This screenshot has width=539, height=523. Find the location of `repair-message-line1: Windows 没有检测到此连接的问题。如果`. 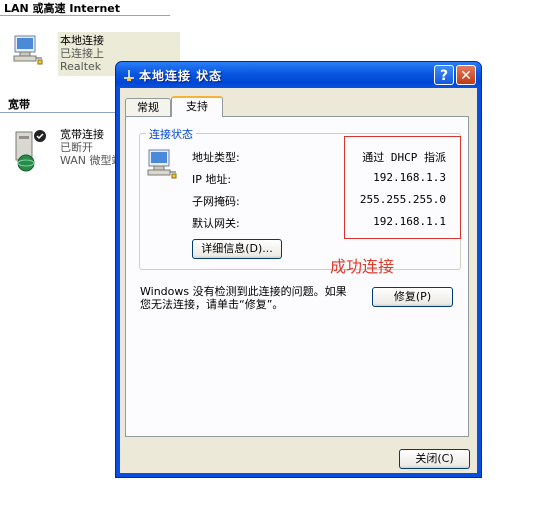

repair-message-line1: Windows 没有检测到此连接的问题。如果 is located at coordinates (243, 291).